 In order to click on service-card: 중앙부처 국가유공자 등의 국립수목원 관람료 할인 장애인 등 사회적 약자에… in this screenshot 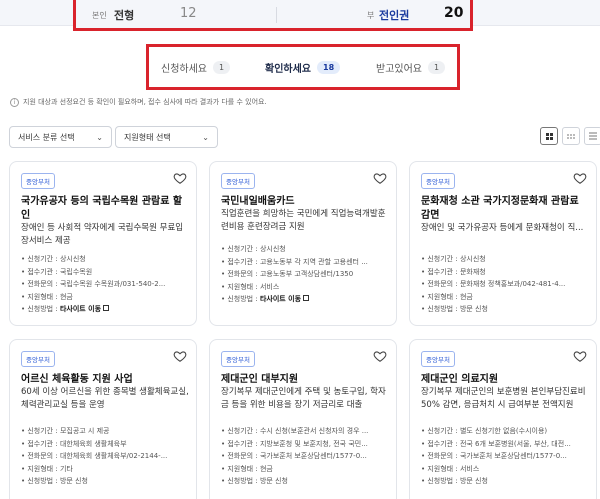, I will do `click(103, 243)`.